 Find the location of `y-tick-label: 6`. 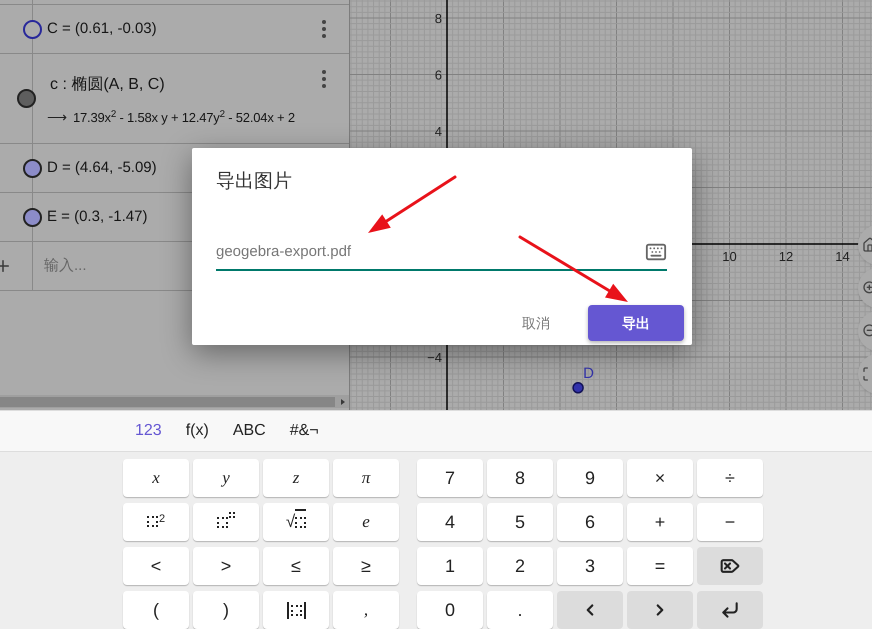

y-tick-label: 6 is located at coordinates (438, 75).